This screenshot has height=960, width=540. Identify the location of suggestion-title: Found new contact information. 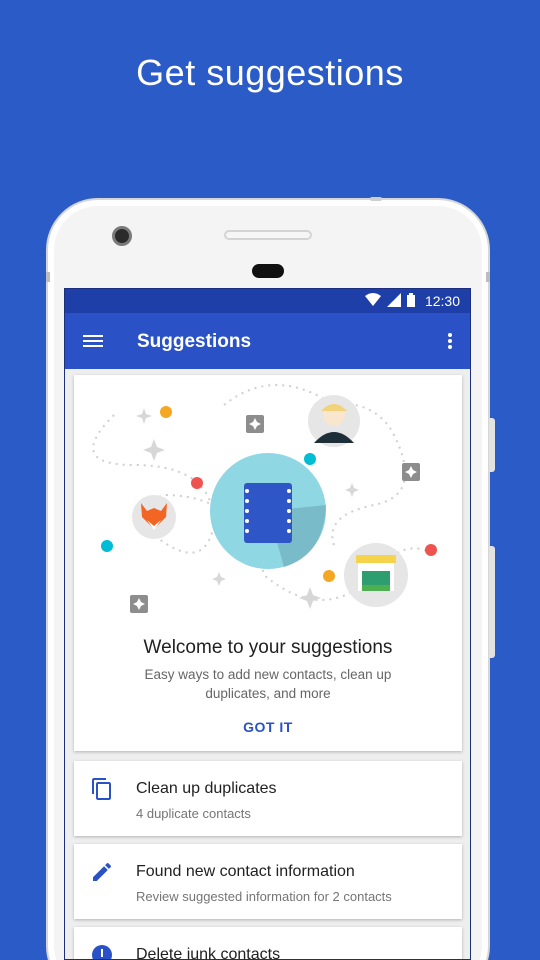
(245, 871).